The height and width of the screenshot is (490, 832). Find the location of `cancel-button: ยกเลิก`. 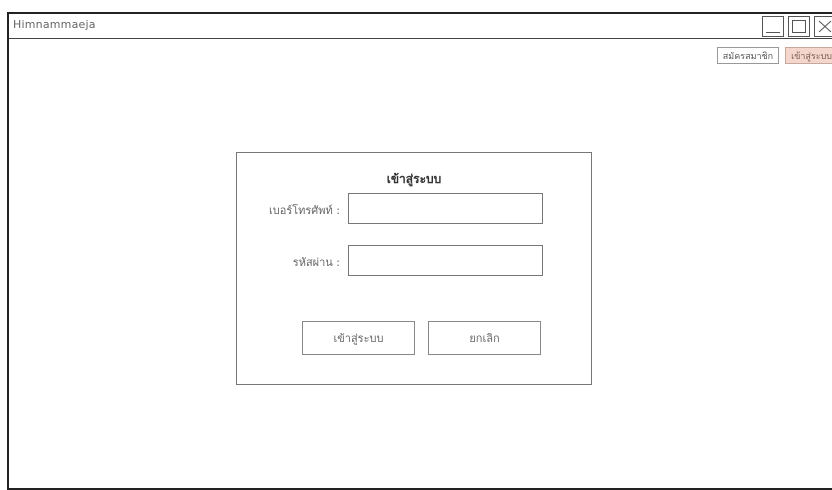

cancel-button: ยกเลิก is located at coordinates (484, 338).